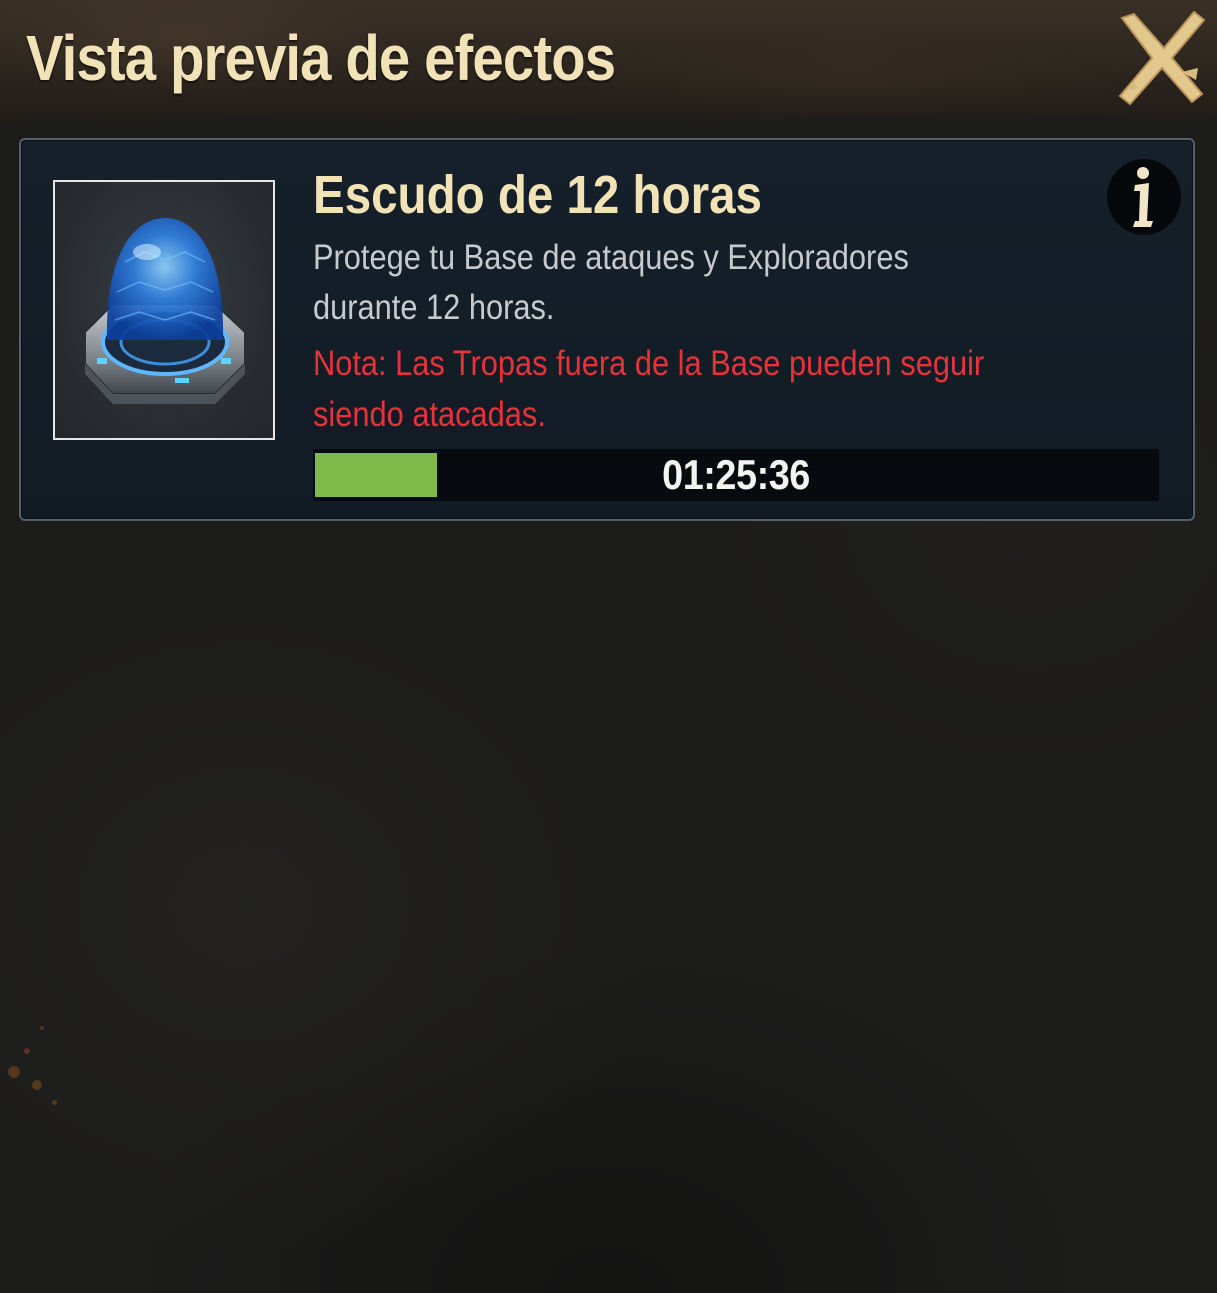 This screenshot has width=1217, height=1293. What do you see at coordinates (321, 58) in the screenshot?
I see `page-title: Vista previa de efectos` at bounding box center [321, 58].